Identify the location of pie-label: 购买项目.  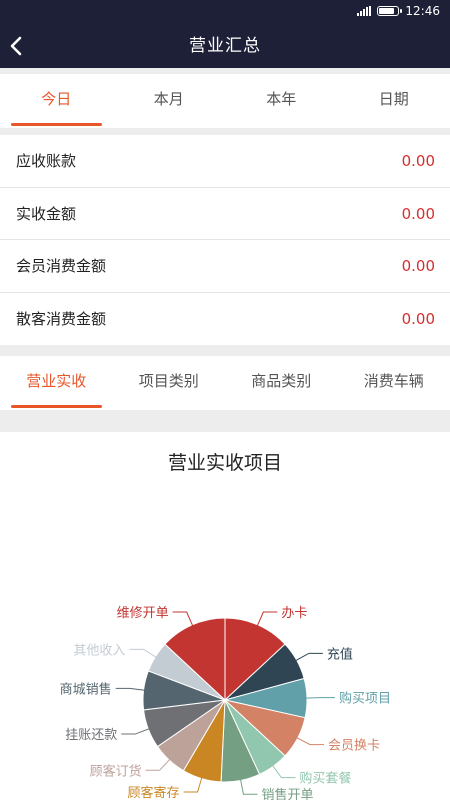
(365, 699).